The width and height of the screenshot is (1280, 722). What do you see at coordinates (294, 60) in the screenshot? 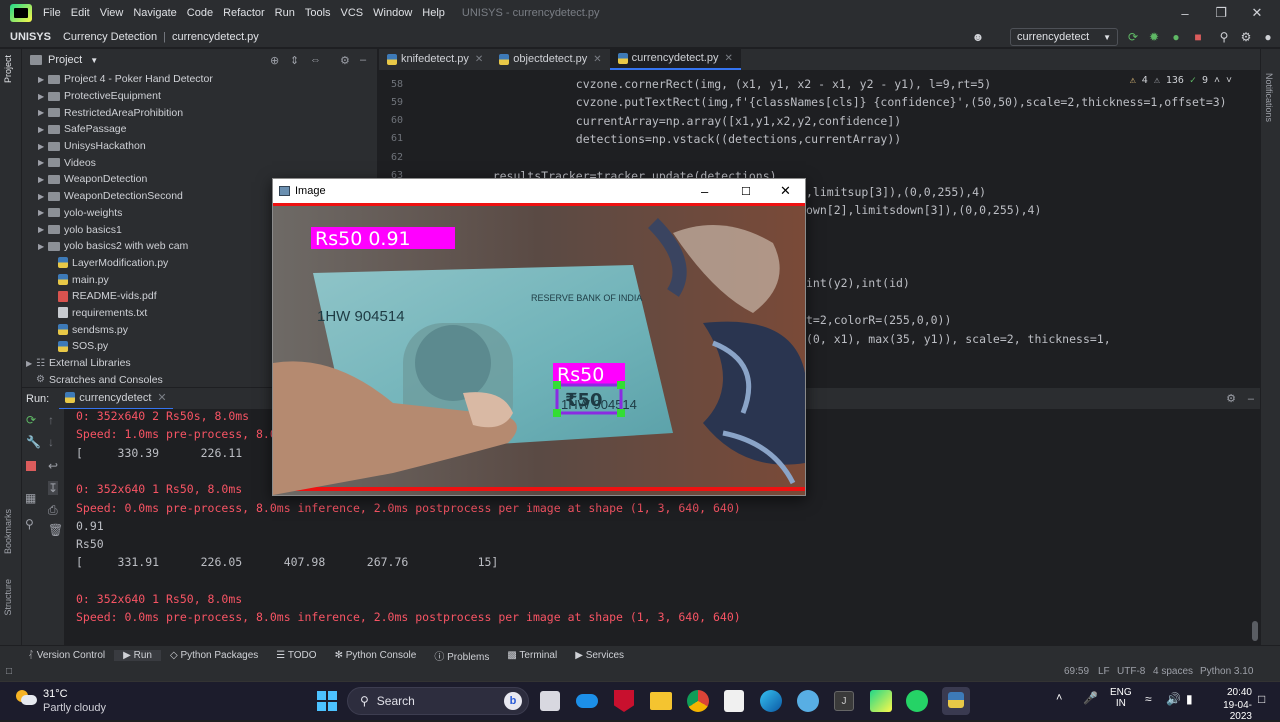
I see `expand-all-icon: ⇕` at bounding box center [294, 60].